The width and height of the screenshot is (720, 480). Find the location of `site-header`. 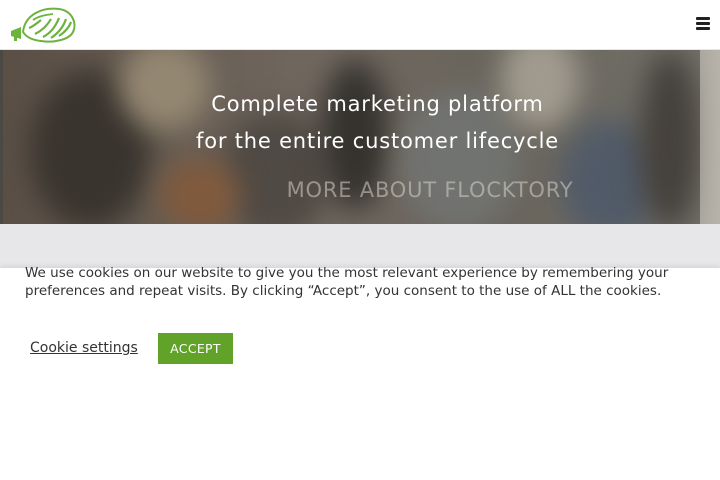

site-header is located at coordinates (360, 25).